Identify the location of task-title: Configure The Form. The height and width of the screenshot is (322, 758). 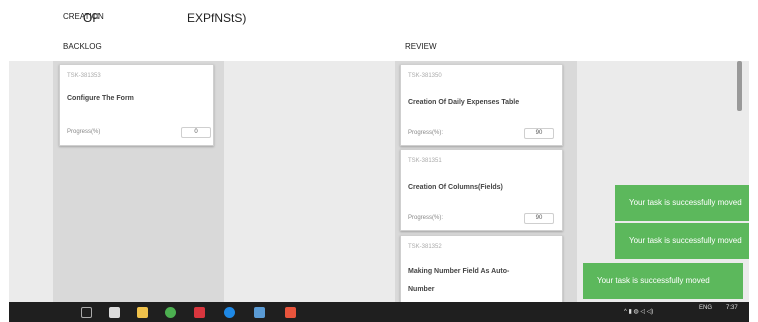
(100, 98).